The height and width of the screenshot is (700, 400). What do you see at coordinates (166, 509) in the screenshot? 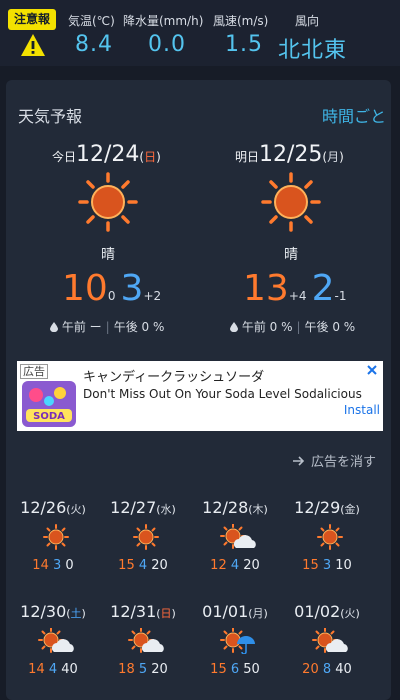
I see `daily-weekday: 水` at bounding box center [166, 509].